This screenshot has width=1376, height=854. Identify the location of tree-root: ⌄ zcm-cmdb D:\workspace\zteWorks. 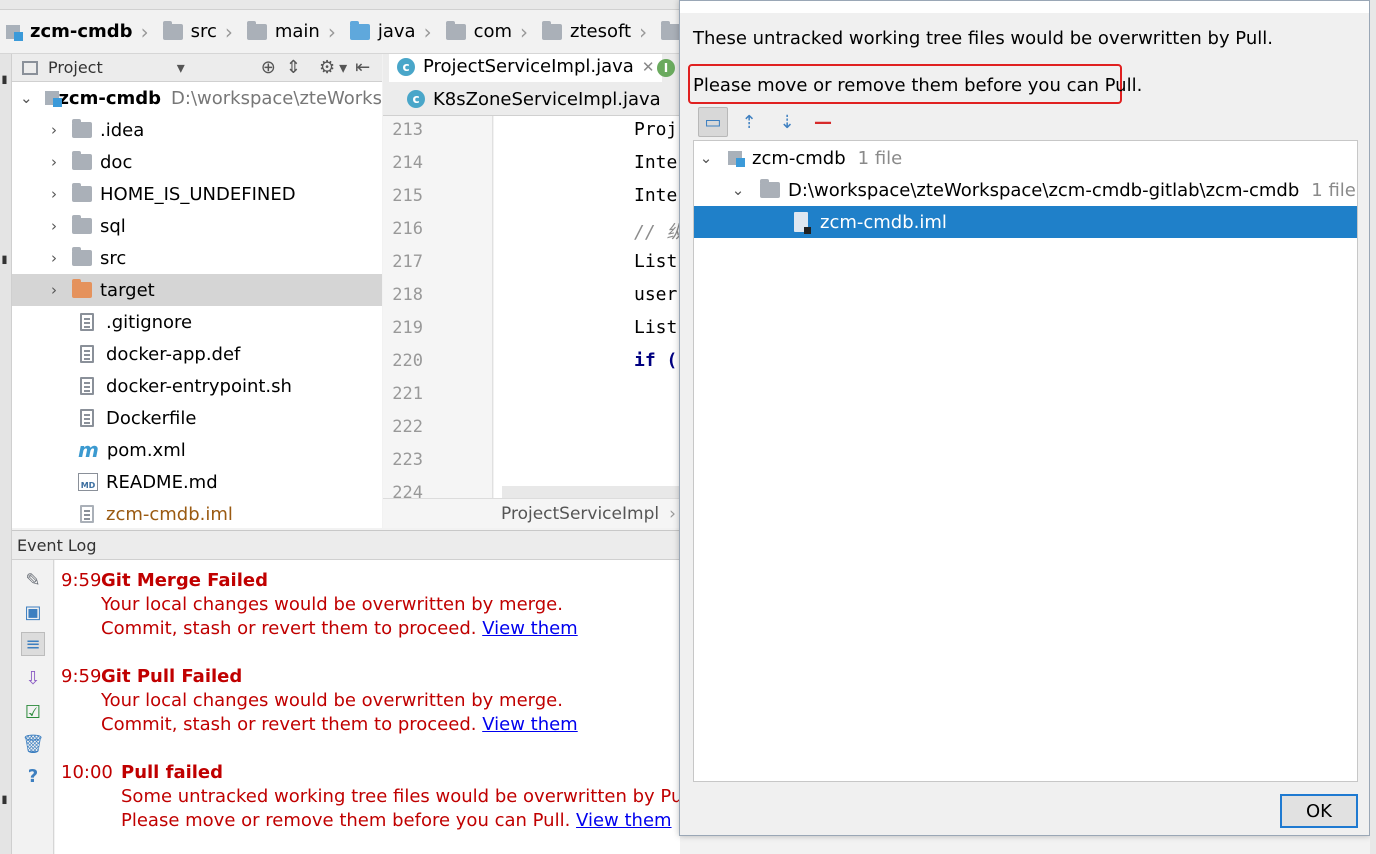
(197, 98).